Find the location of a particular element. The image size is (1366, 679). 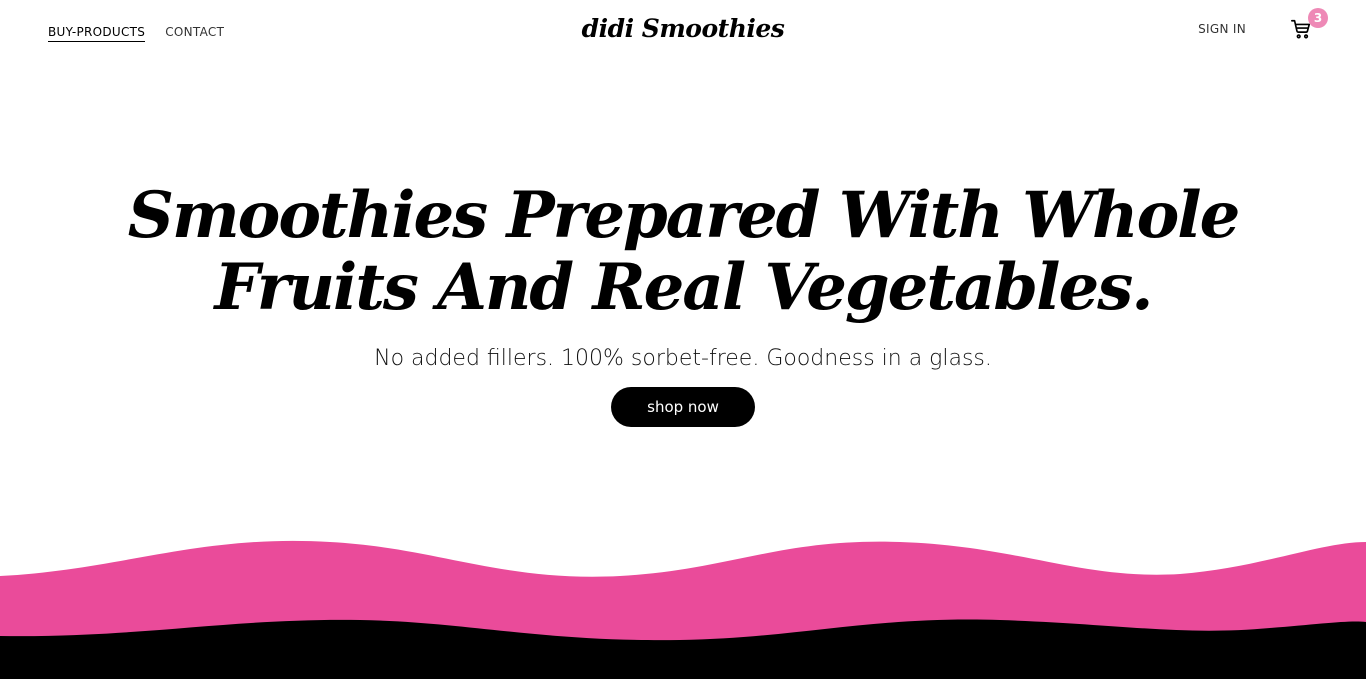

cart-button: 3 is located at coordinates (1309, 26).